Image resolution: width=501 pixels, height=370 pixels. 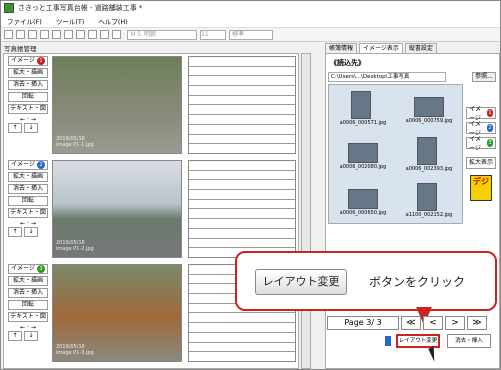 What do you see at coordinates (381, 48) in the screenshot?
I see `tab-image-view: イメージ表示` at bounding box center [381, 48].